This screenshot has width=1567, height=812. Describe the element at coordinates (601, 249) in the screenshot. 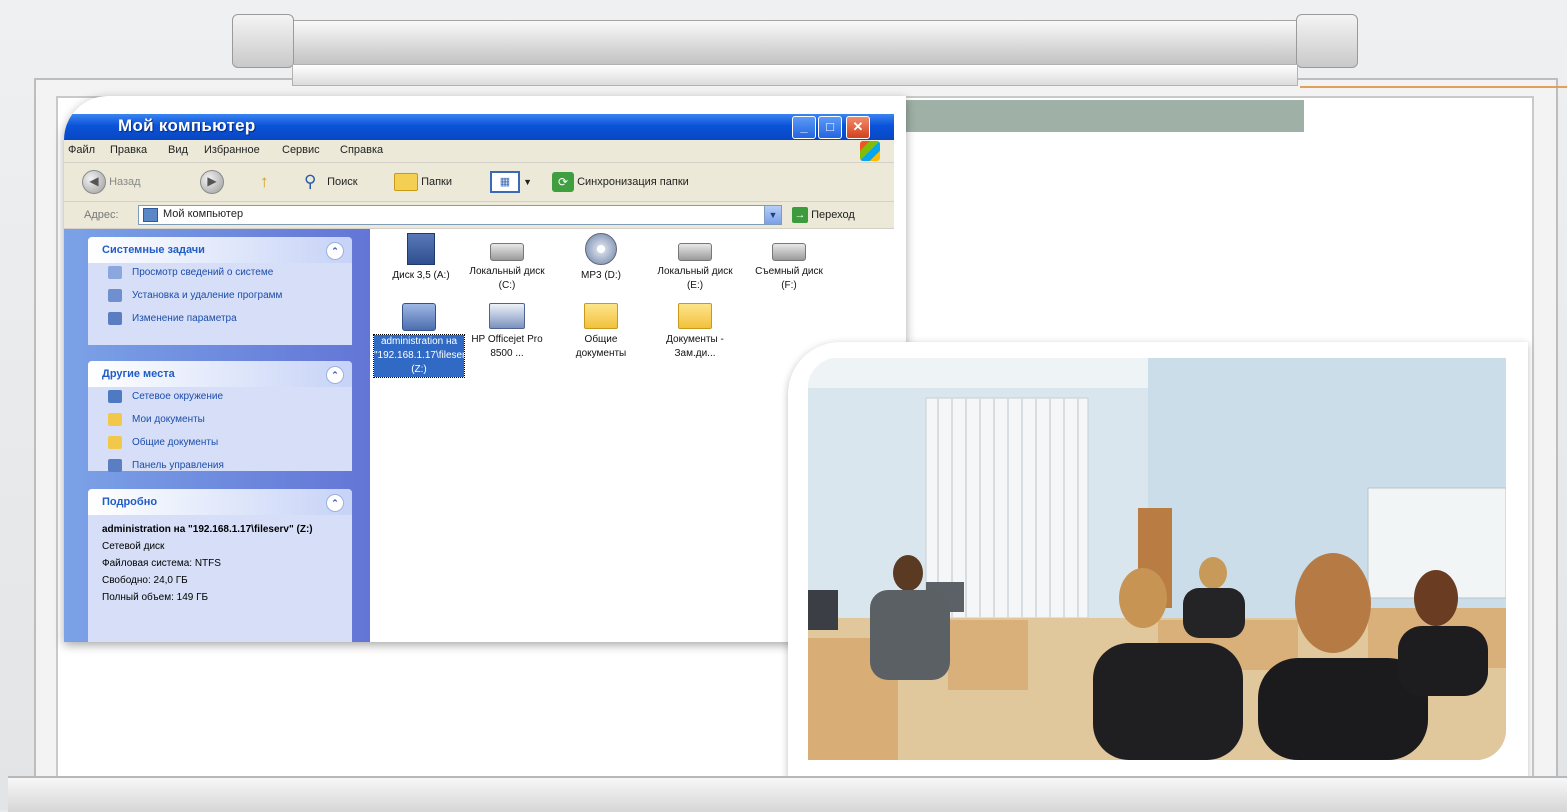

I see `cd-icon` at that location.